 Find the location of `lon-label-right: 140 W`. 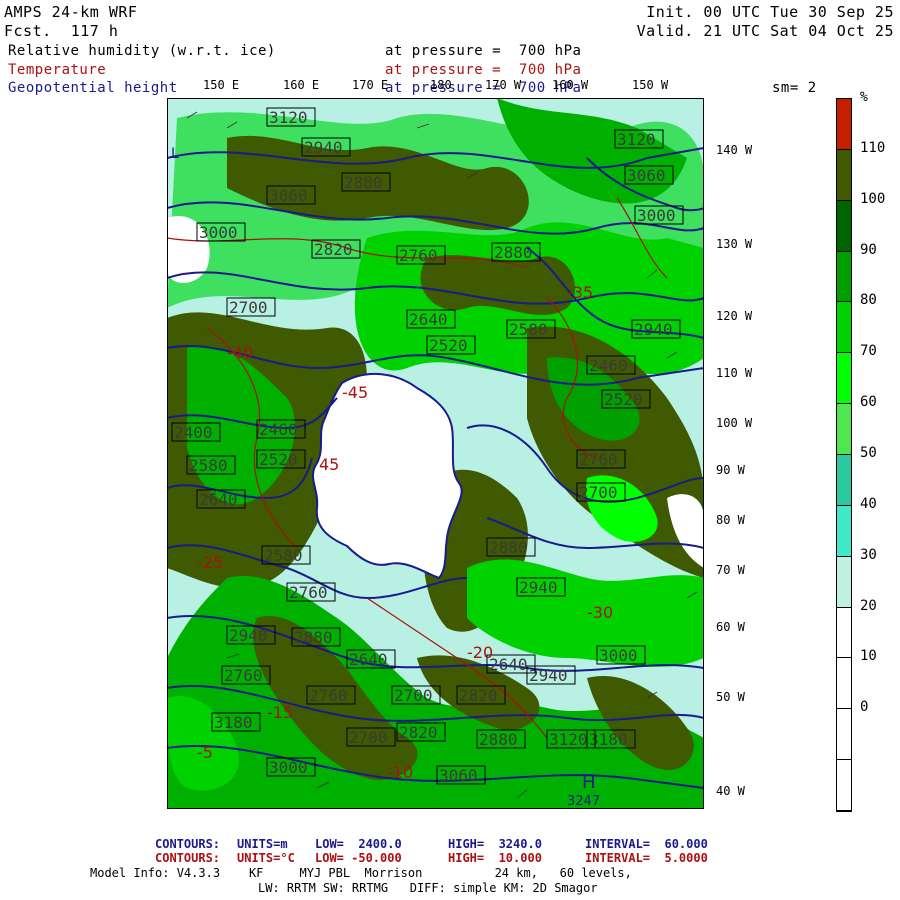

lon-label-right: 140 W is located at coordinates (734, 150).